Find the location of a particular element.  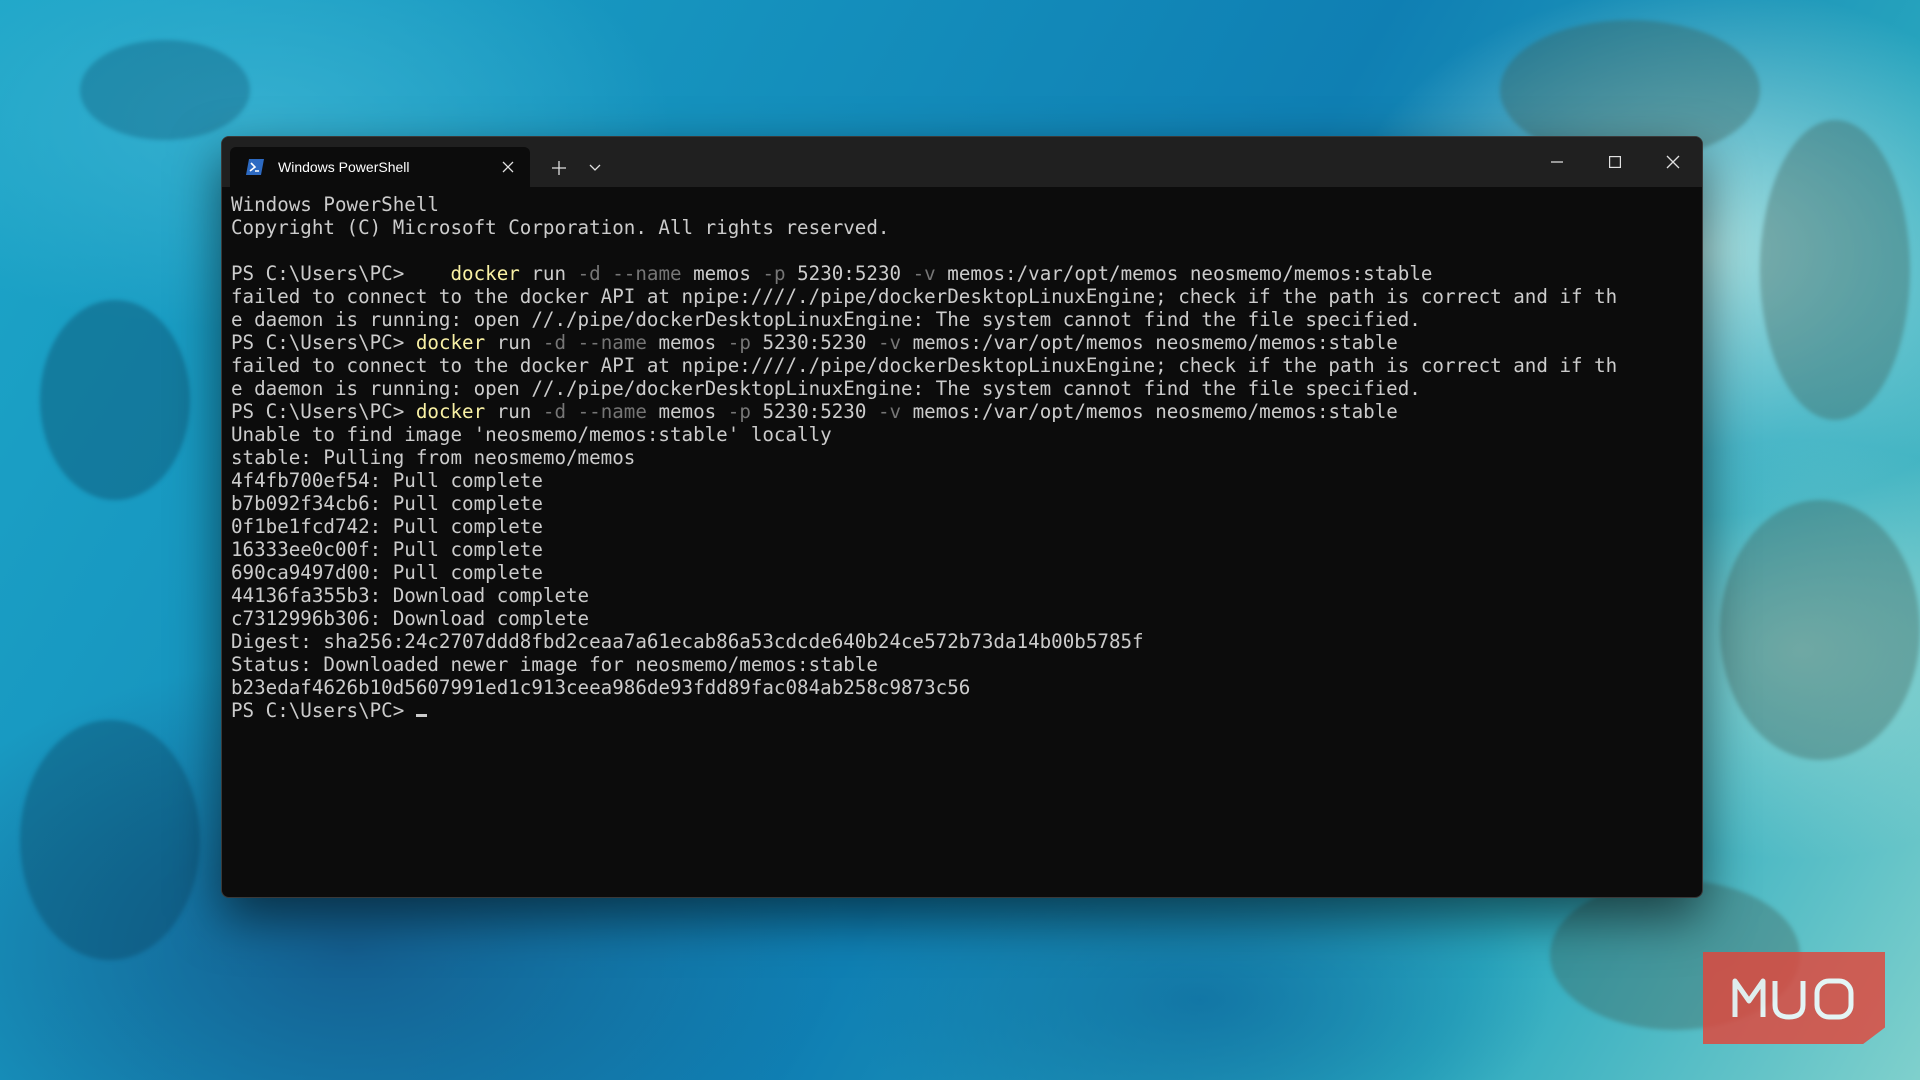

output-text: 16333ee0c00f: Pull complete is located at coordinates (387, 549).